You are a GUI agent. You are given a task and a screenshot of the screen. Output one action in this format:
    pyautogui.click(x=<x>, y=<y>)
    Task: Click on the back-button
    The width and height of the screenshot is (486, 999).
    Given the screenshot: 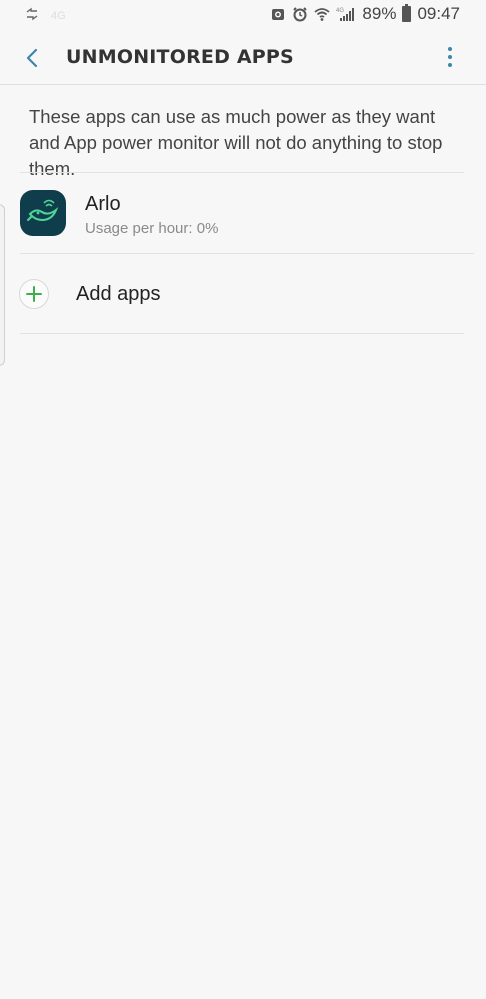 What is the action you would take?
    pyautogui.click(x=32, y=58)
    